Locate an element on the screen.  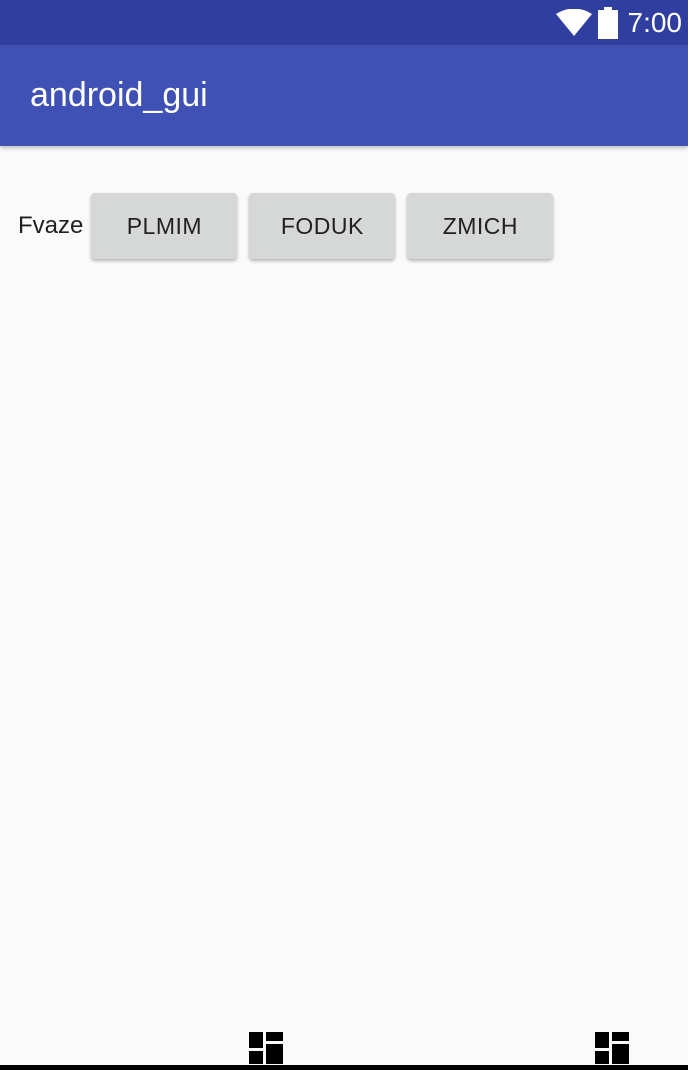
row-label: Fvaze is located at coordinates (51, 225).